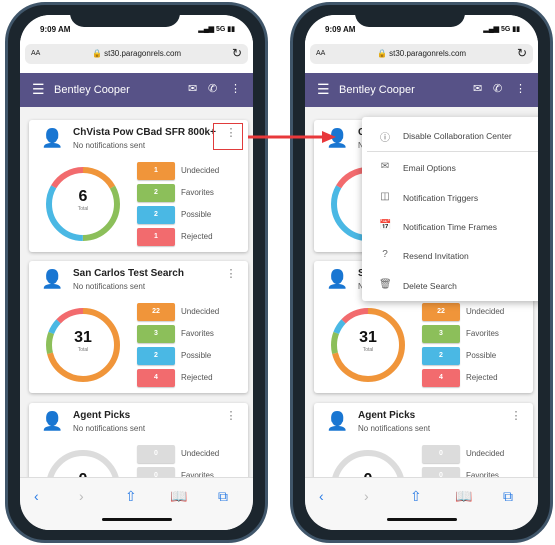 The height and width of the screenshot is (545, 555). I want to click on menu-item-delete-search: 🗑 Delete Search, so click(450, 286).